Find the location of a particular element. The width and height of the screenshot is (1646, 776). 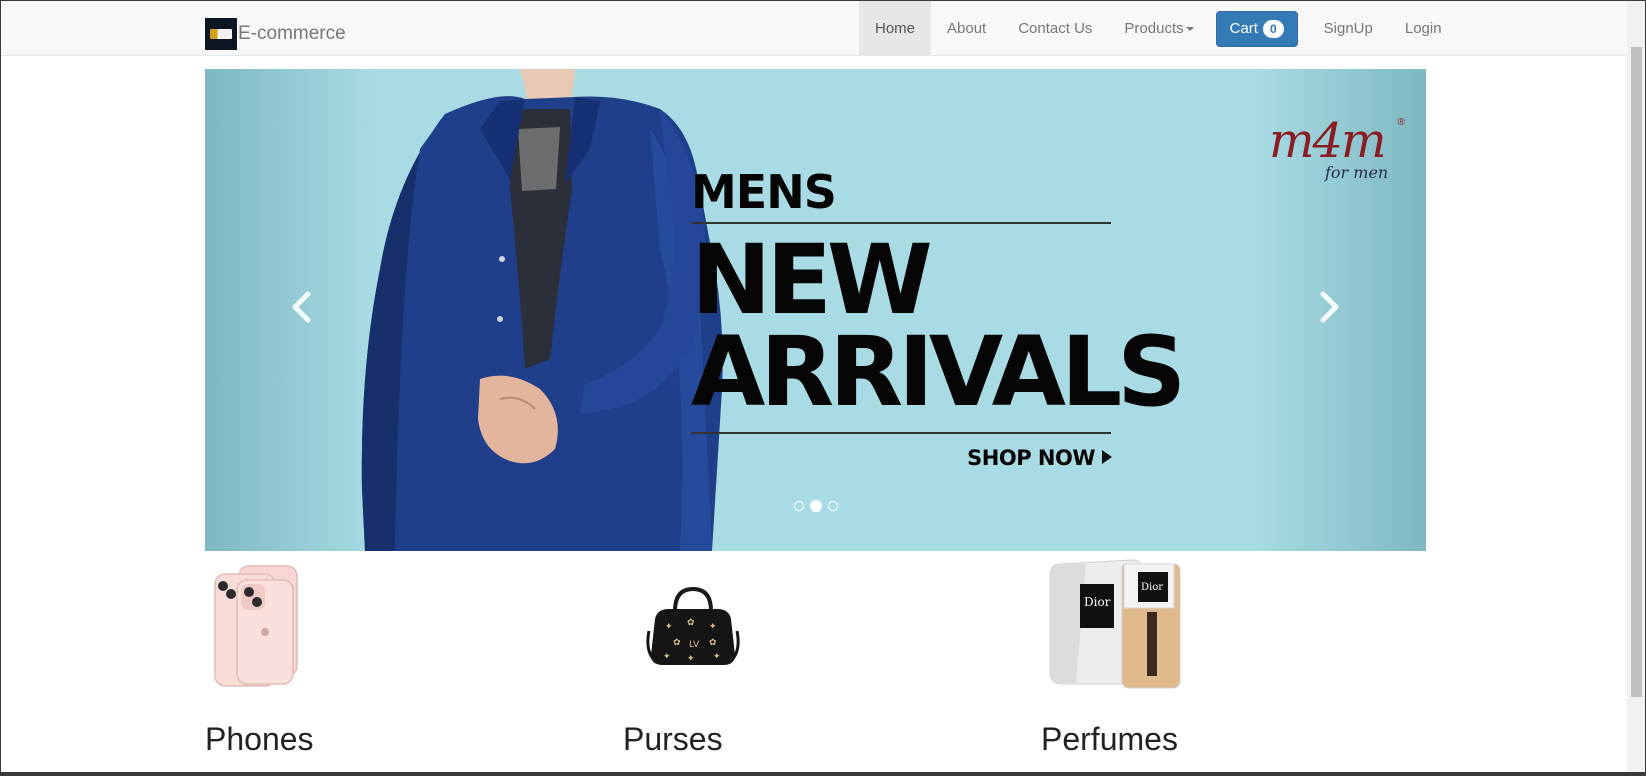

cart-count-badge: 0 is located at coordinates (1273, 28).